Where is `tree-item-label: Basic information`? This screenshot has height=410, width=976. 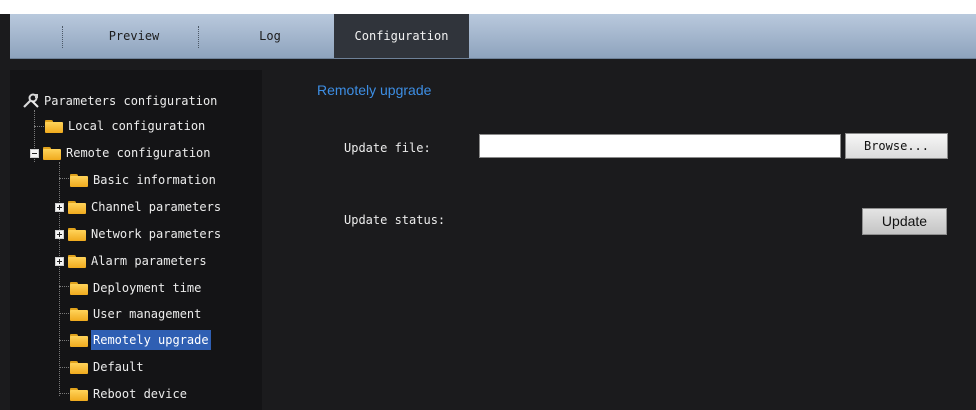 tree-item-label: Basic information is located at coordinates (154, 180).